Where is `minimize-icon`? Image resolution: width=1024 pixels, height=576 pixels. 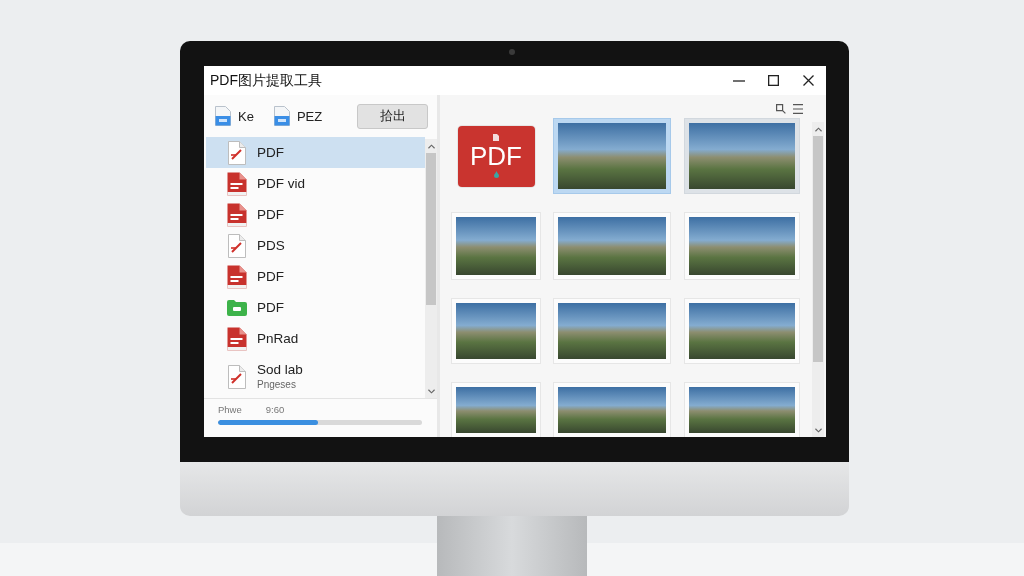
minimize-icon is located at coordinates (738, 80).